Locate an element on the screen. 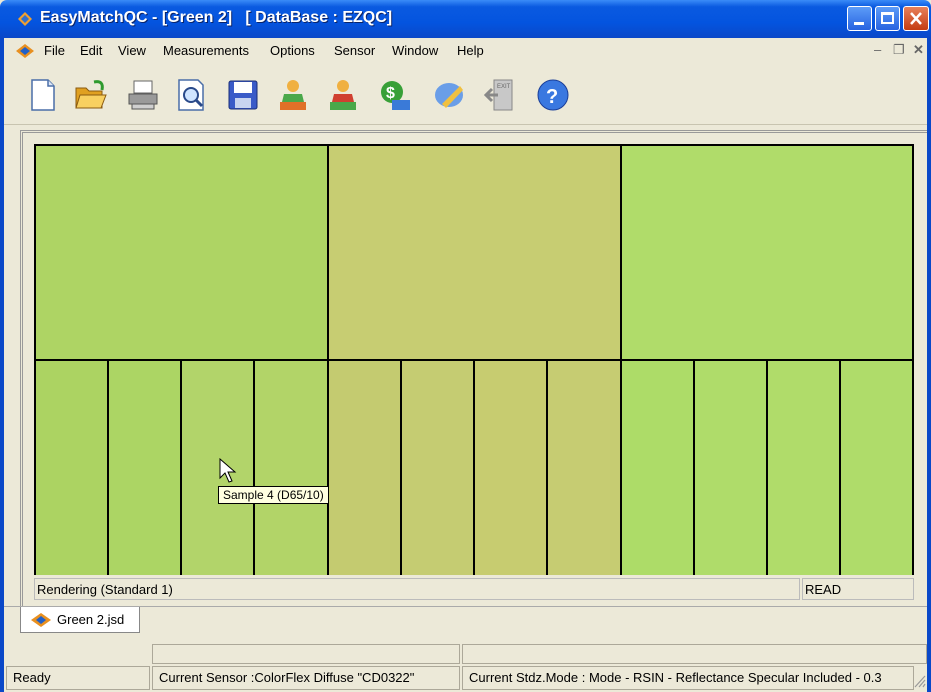 This screenshot has width=931, height=692. menu-sensor: Sensor is located at coordinates (354, 50).